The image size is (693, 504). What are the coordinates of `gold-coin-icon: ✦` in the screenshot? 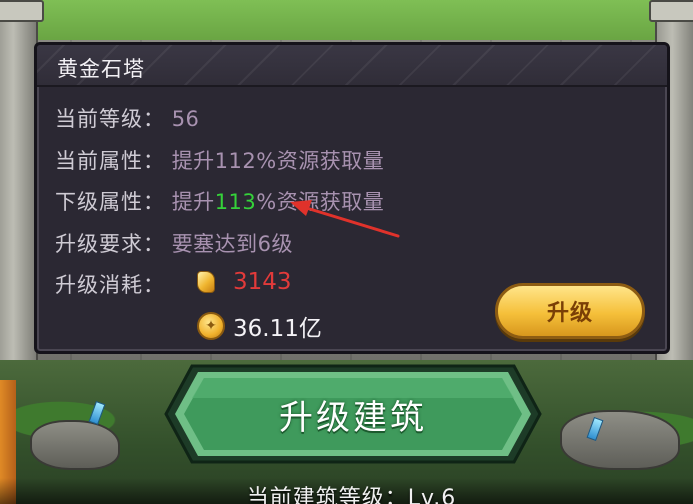 It's located at (211, 326).